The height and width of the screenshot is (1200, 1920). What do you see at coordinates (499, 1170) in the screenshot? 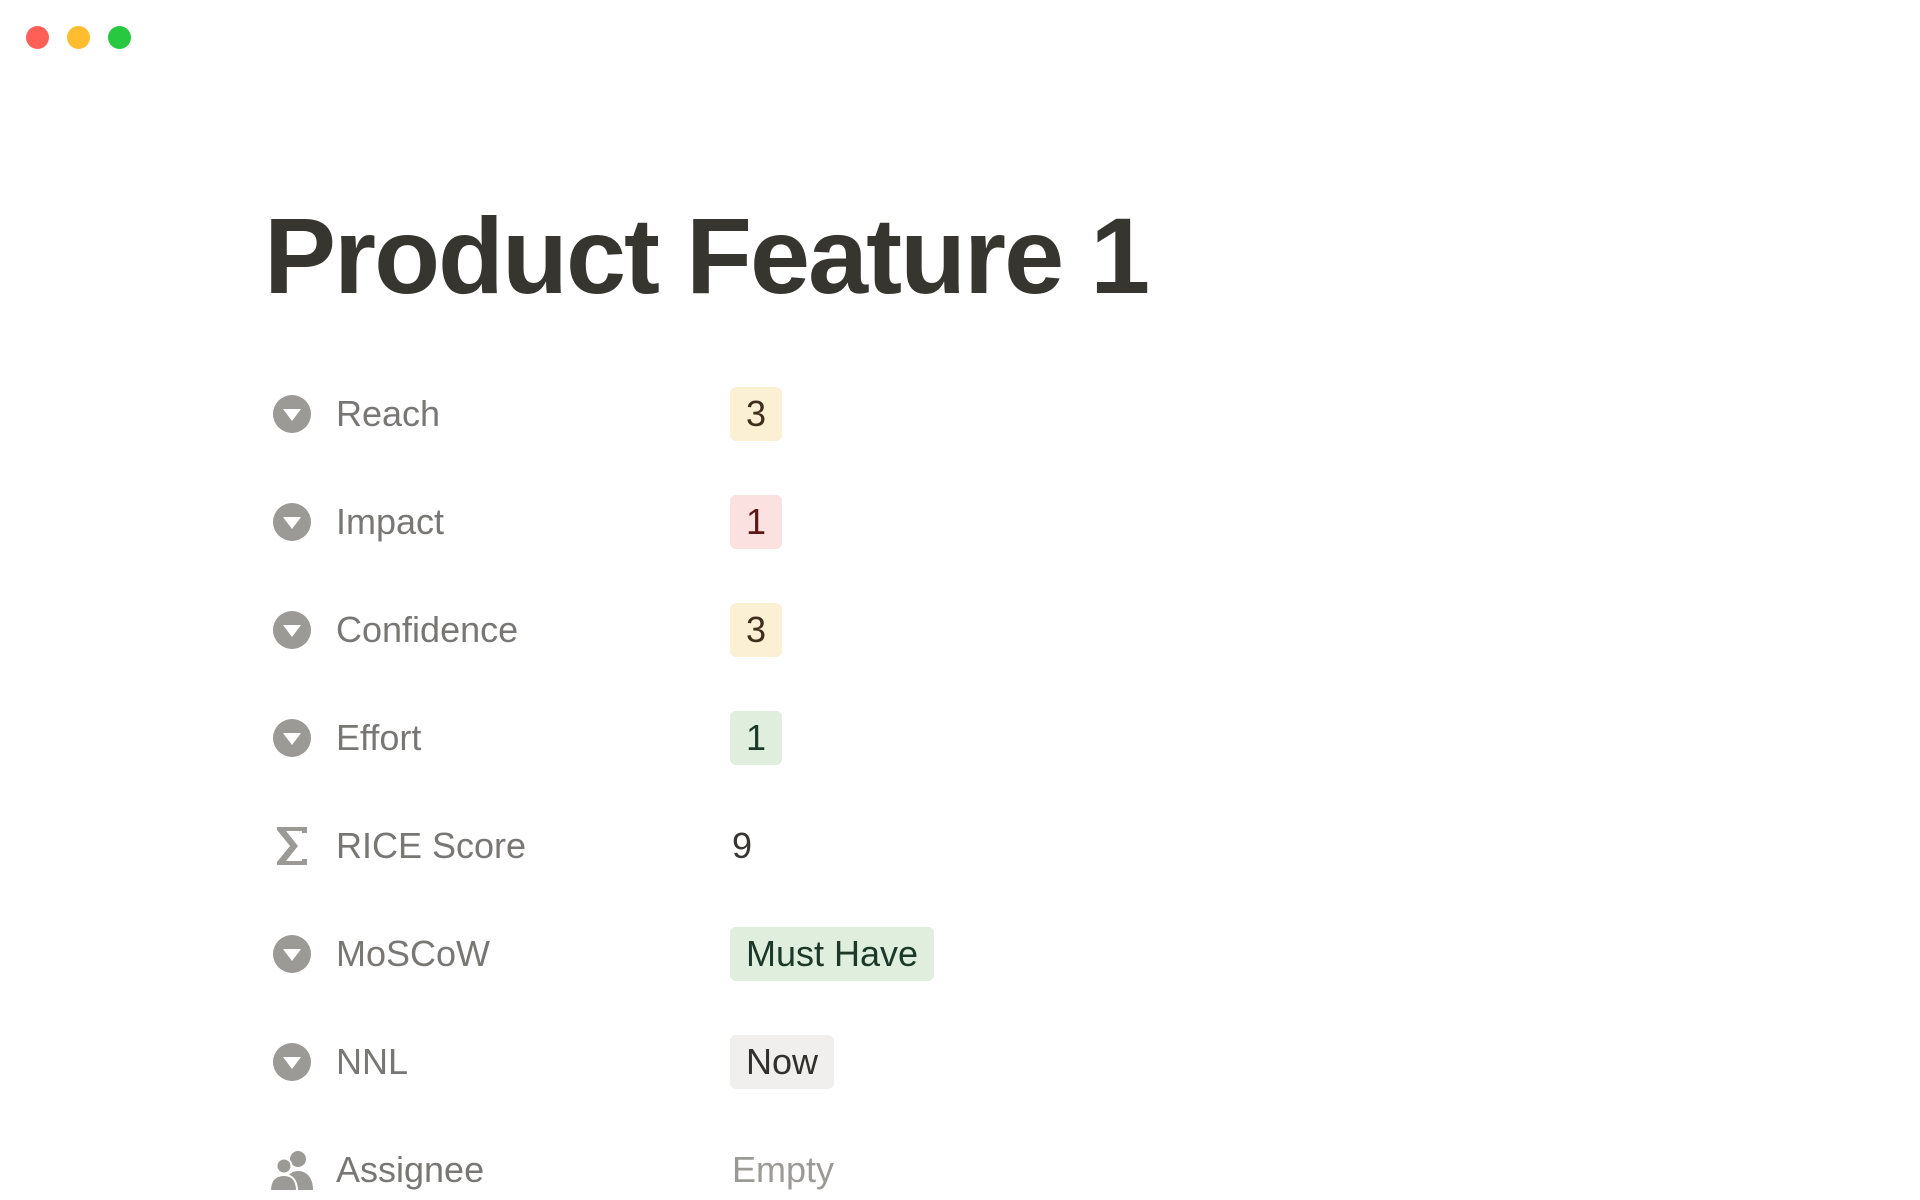
I see `property-key-assignee: Assignee` at bounding box center [499, 1170].